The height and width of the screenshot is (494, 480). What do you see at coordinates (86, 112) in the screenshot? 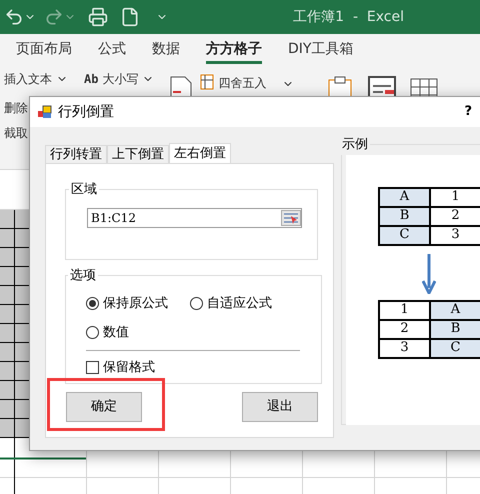
I see `dialog-title: 行列倒置` at bounding box center [86, 112].